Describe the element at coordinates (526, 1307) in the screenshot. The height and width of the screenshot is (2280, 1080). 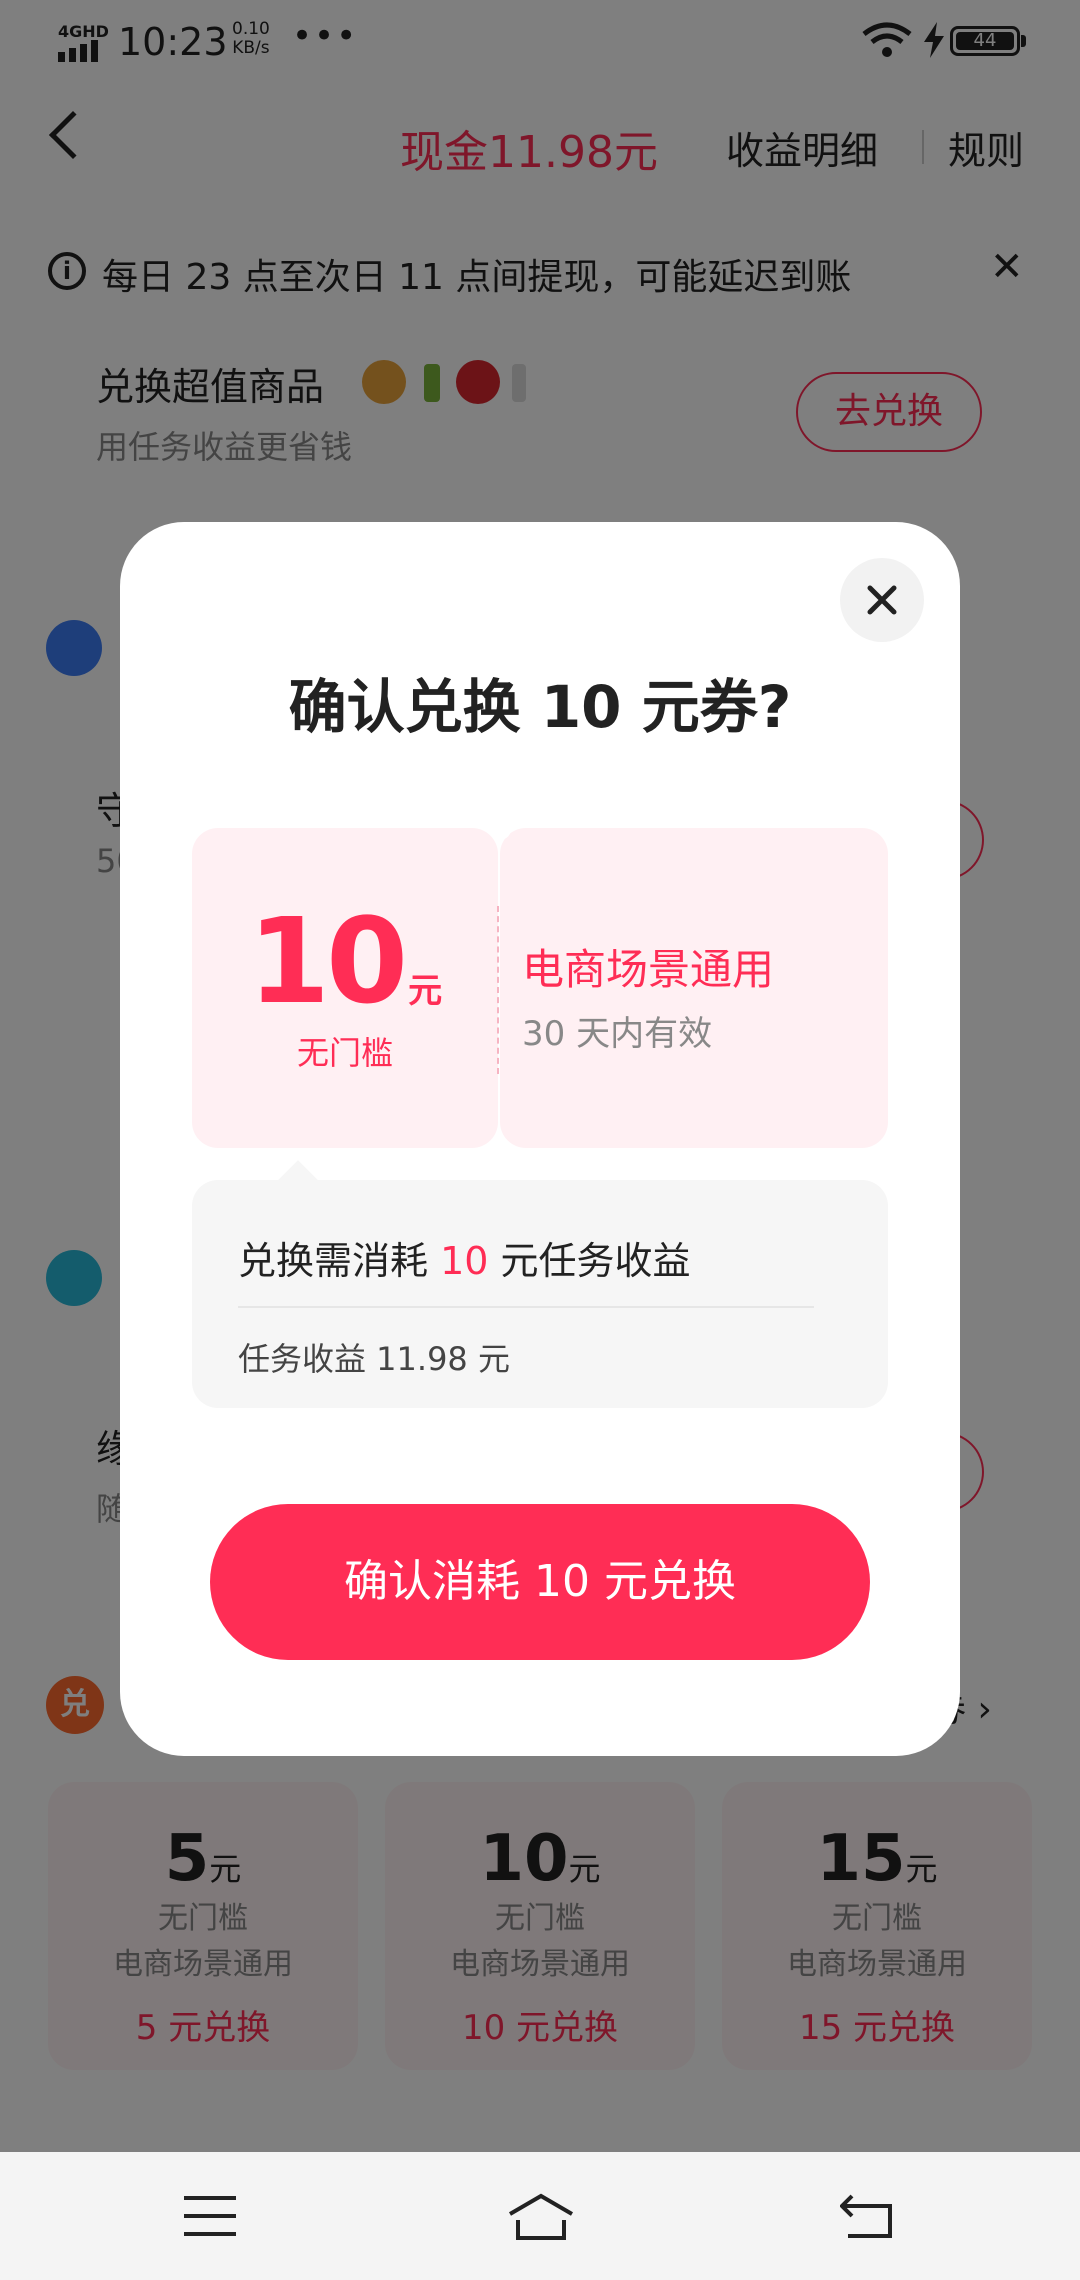
I see `cost-divider` at that location.